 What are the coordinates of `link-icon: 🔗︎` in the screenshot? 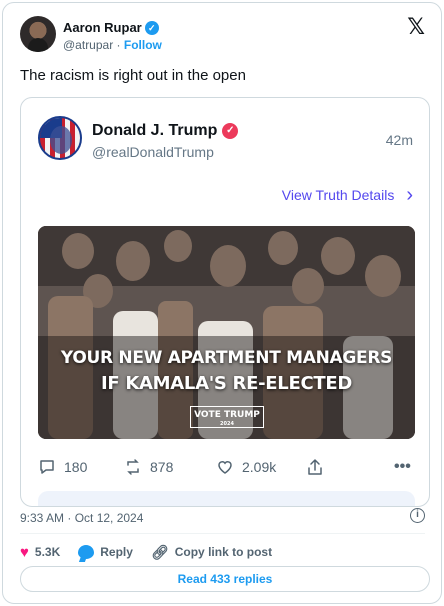 It's located at (159, 551).